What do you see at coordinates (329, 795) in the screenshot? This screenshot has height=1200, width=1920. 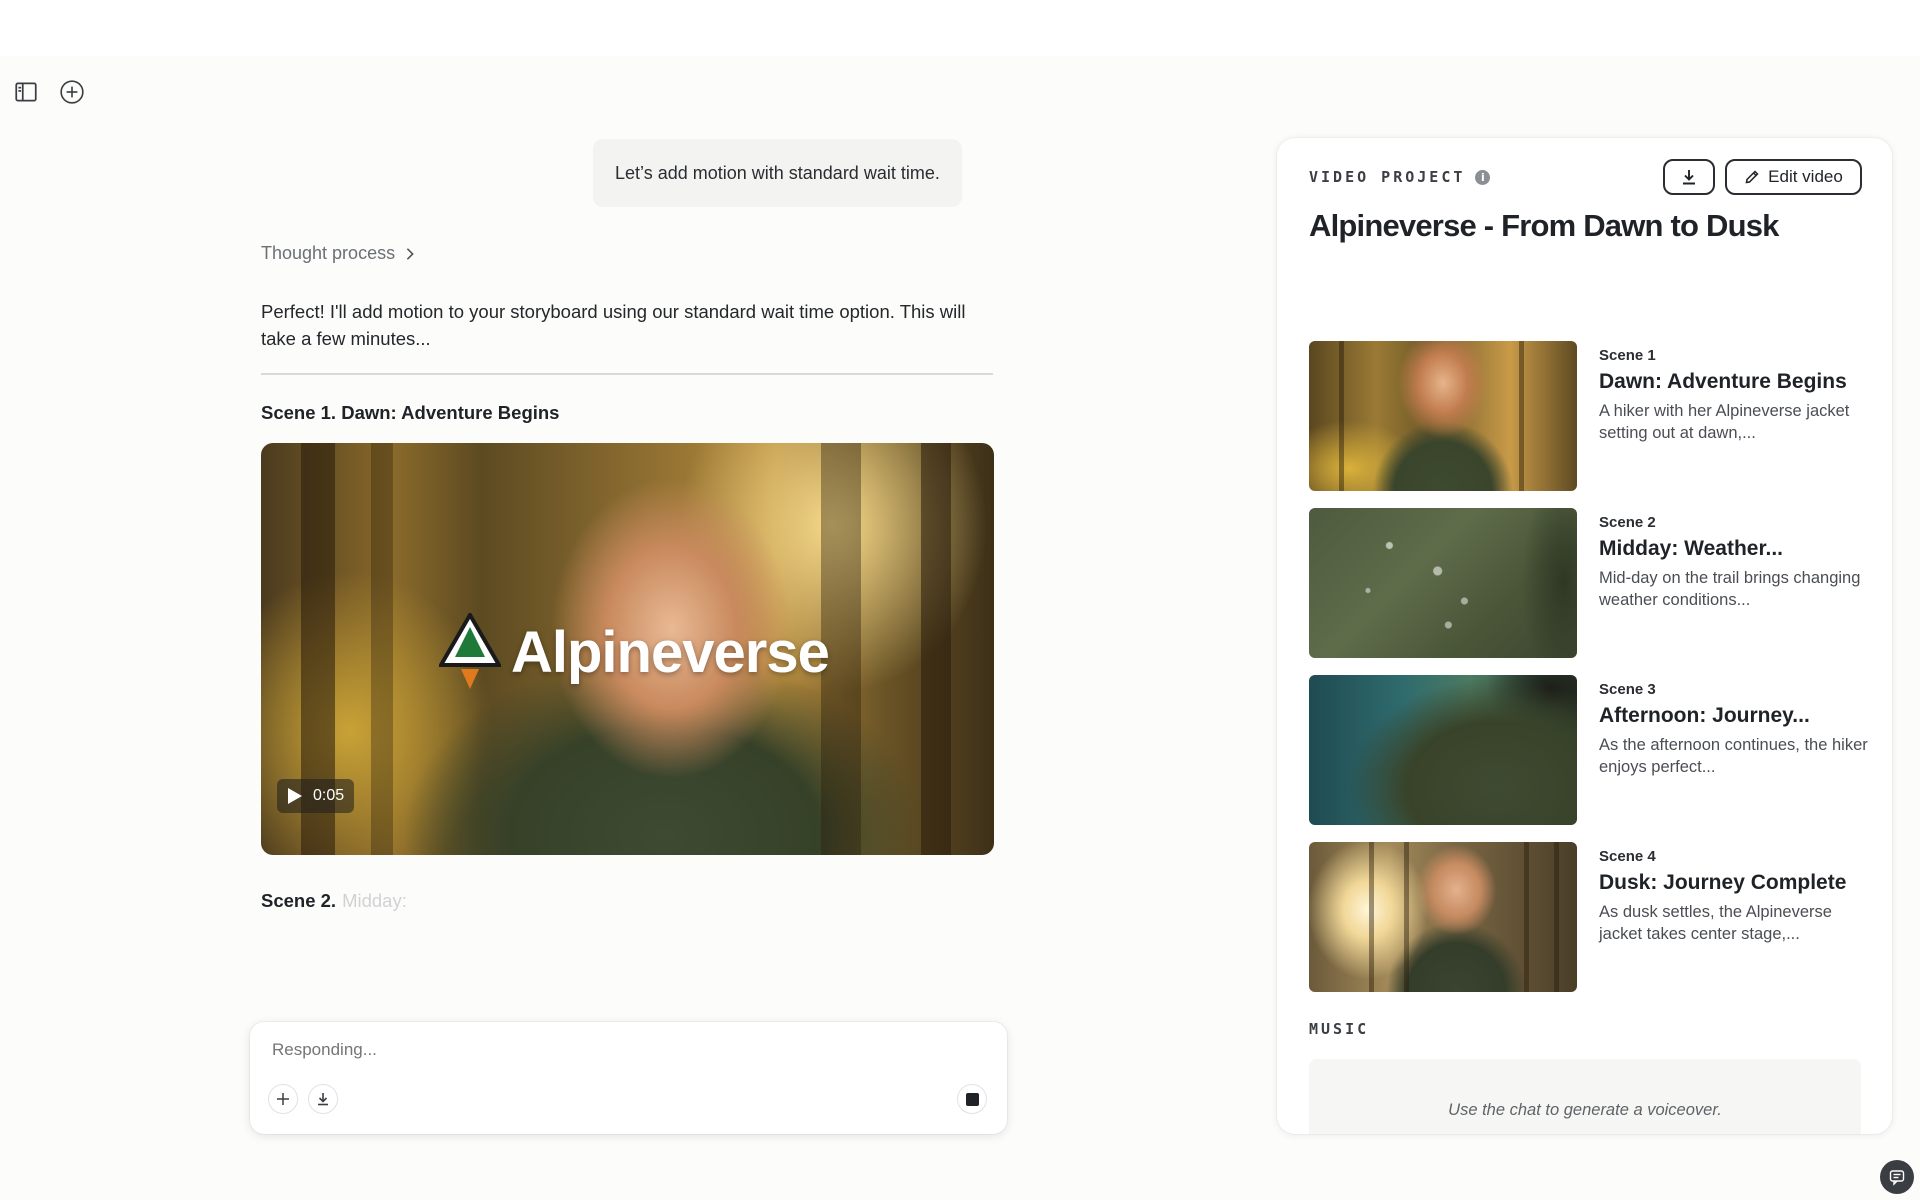 I see `video-duration: 0:05` at bounding box center [329, 795].